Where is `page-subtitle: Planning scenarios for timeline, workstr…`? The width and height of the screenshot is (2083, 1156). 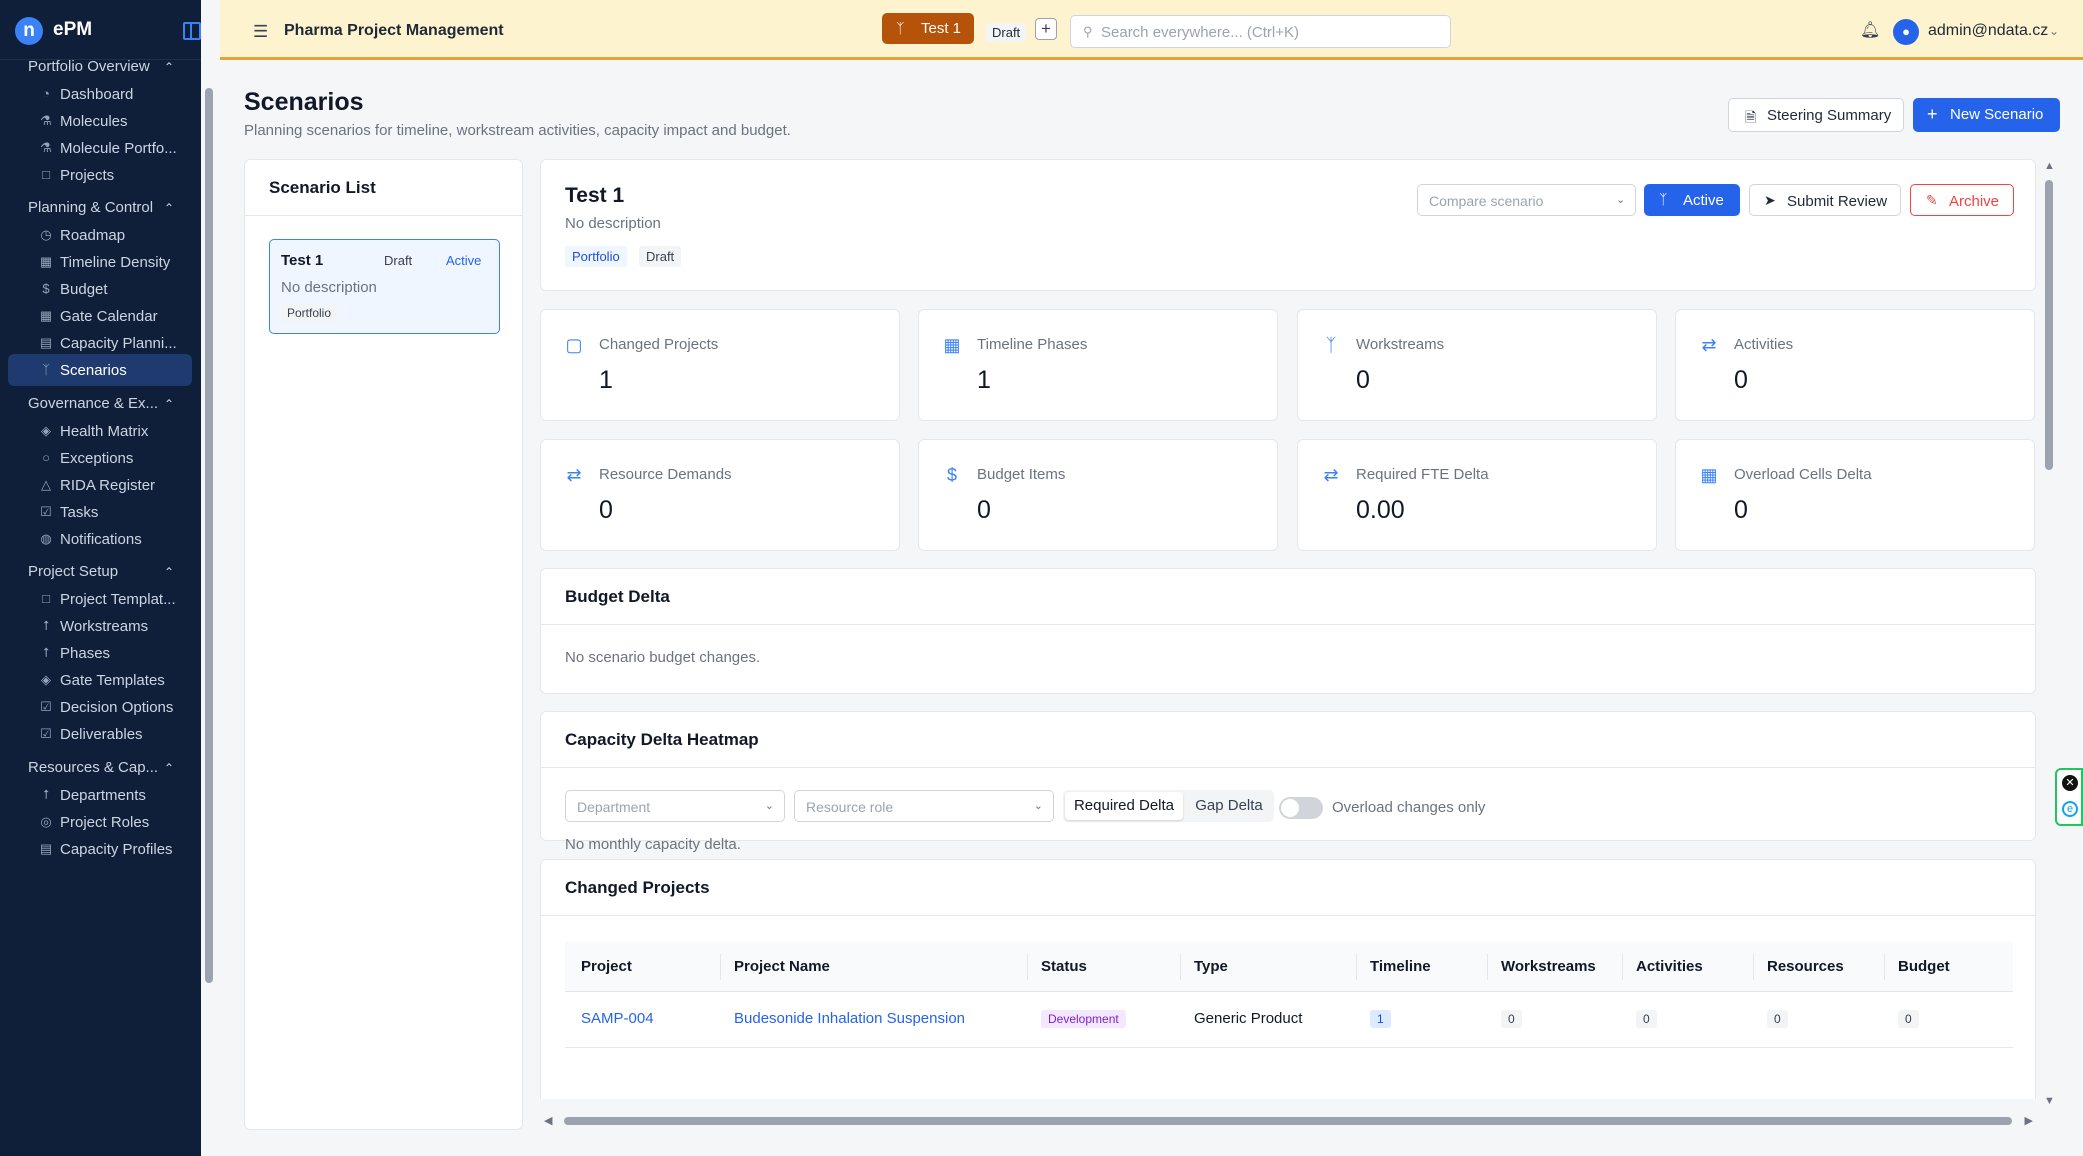
page-subtitle: Planning scenarios for timeline, workstr… is located at coordinates (517, 130).